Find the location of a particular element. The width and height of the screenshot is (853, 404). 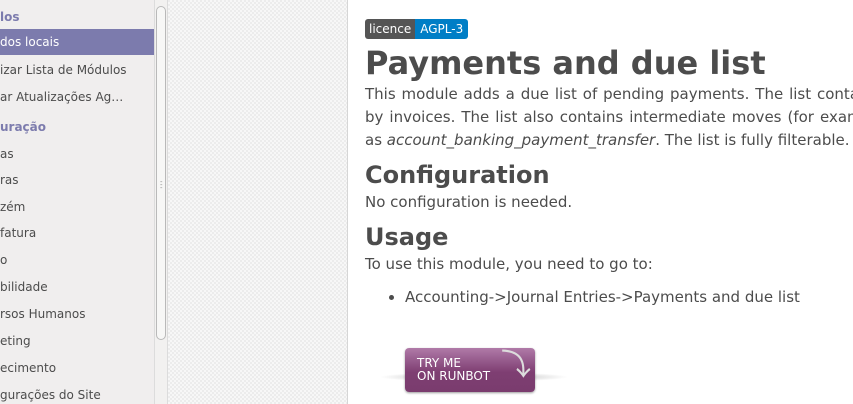

sidebar-item-website-settings: gurações do Site is located at coordinates (77, 393).